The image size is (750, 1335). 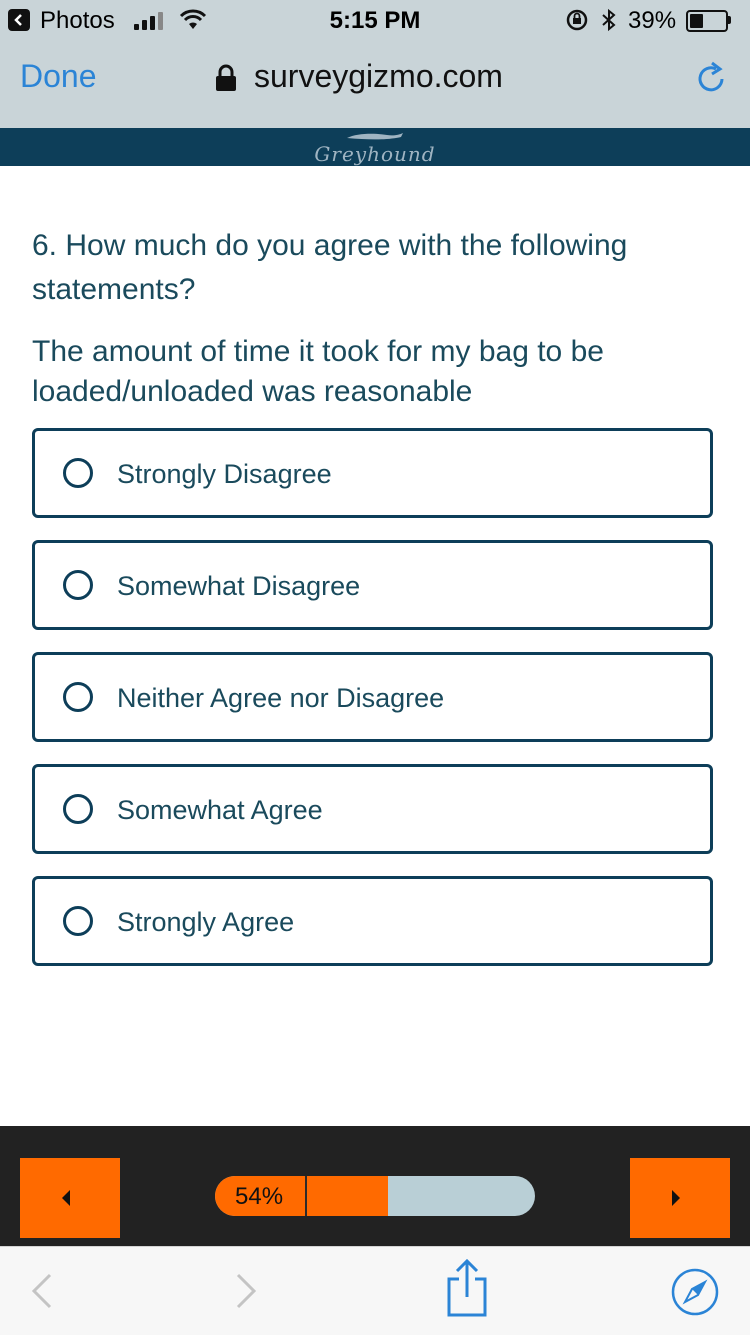 What do you see at coordinates (206, 922) in the screenshot?
I see `option-label: Strongly Agree` at bounding box center [206, 922].